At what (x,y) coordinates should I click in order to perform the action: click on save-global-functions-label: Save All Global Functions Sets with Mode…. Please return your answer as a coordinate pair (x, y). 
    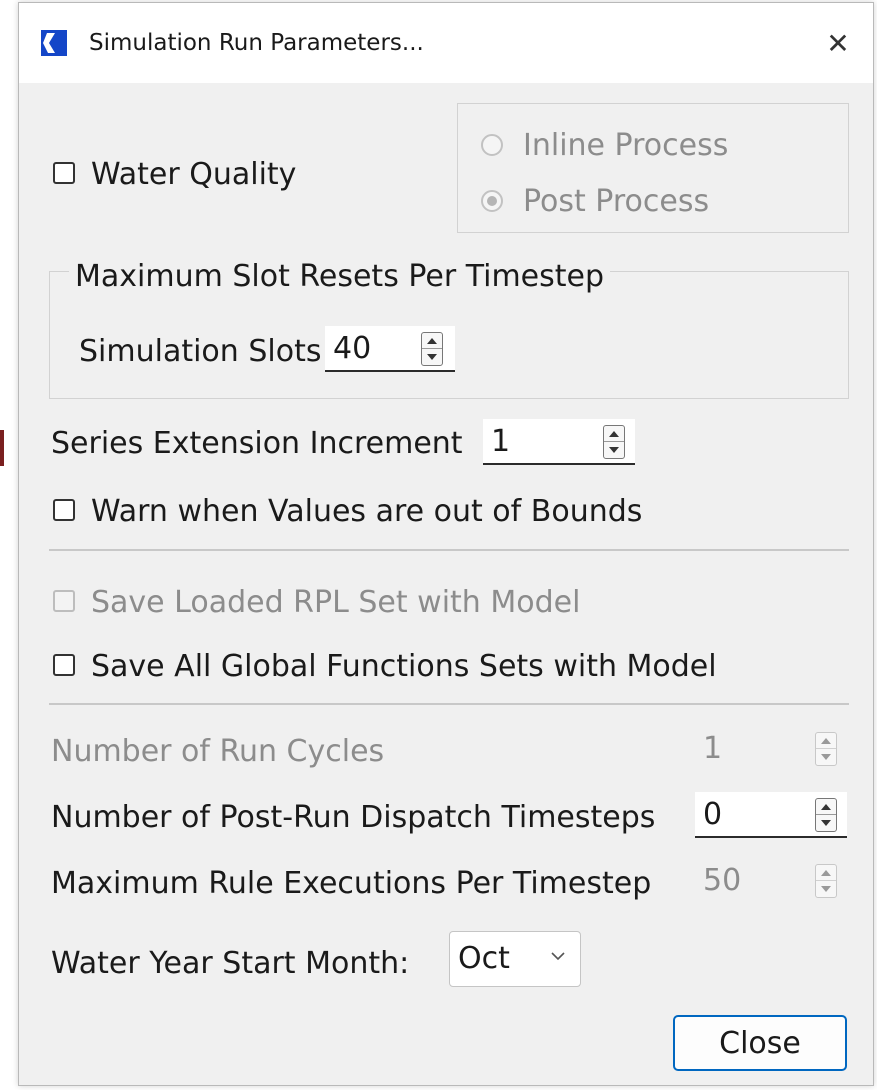
    Looking at the image, I should click on (404, 667).